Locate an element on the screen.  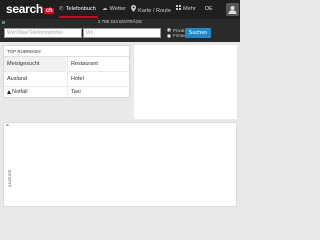
nav-wetter: ☁ Wetter is located at coordinates (114, 9).